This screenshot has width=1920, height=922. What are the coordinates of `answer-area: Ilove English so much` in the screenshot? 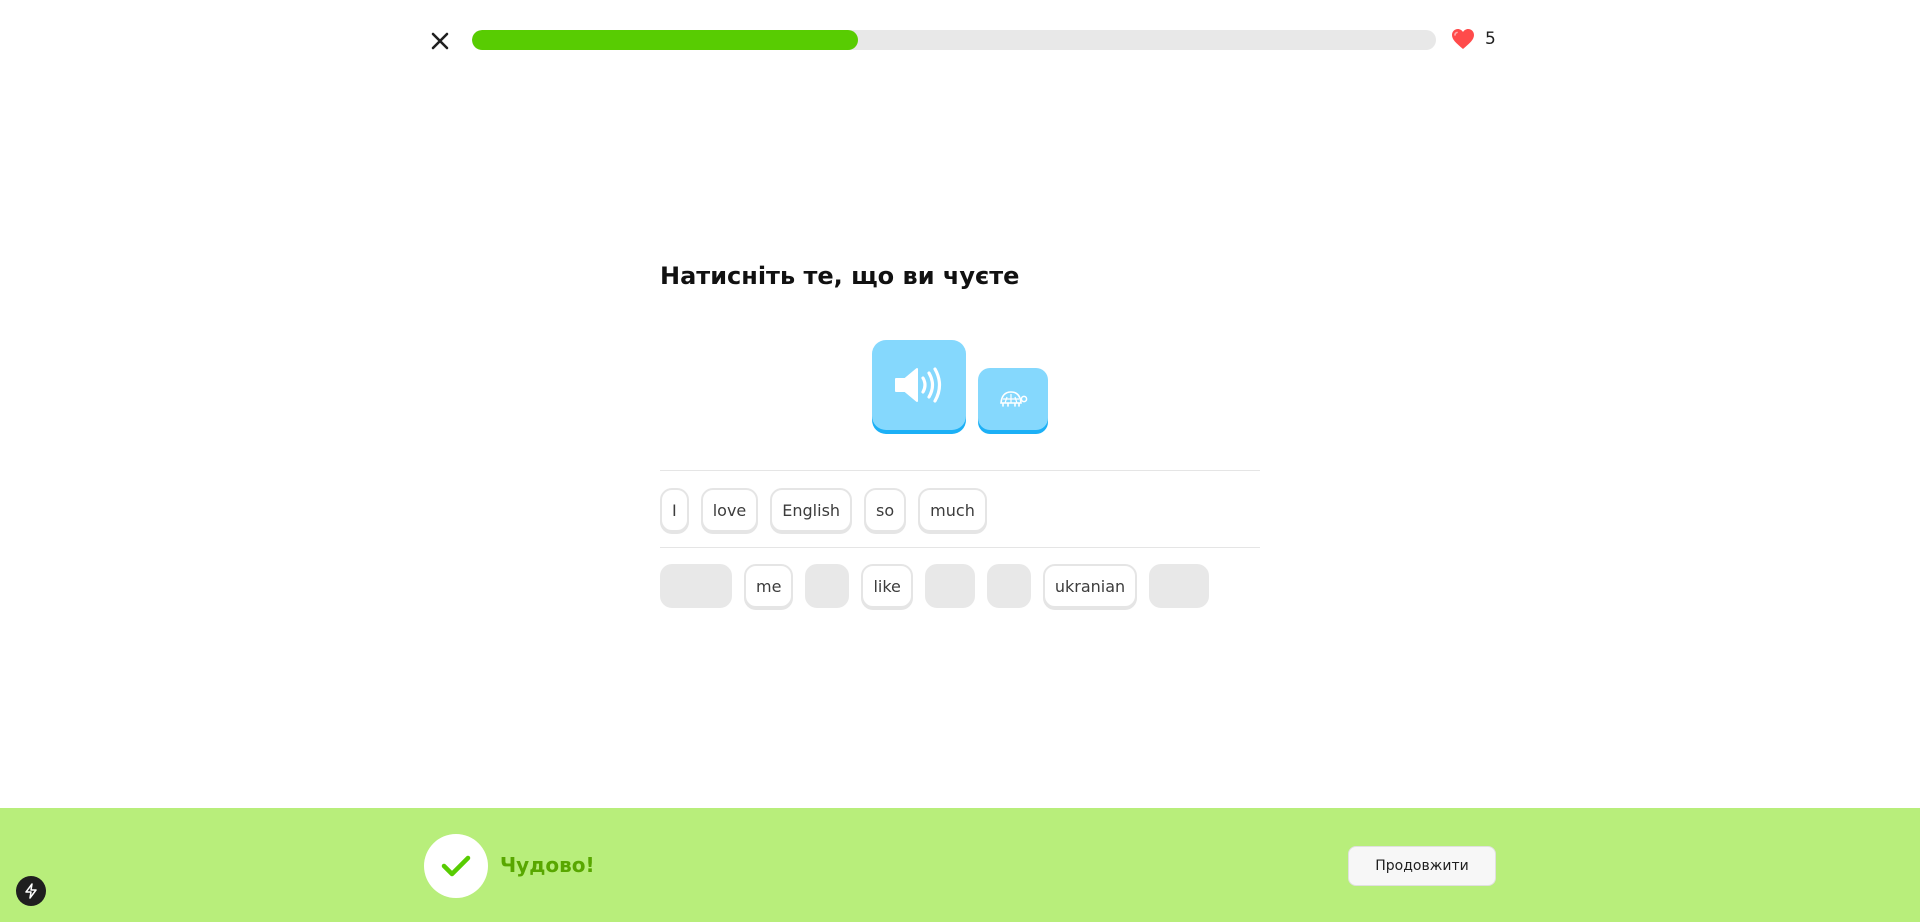 It's located at (960, 509).